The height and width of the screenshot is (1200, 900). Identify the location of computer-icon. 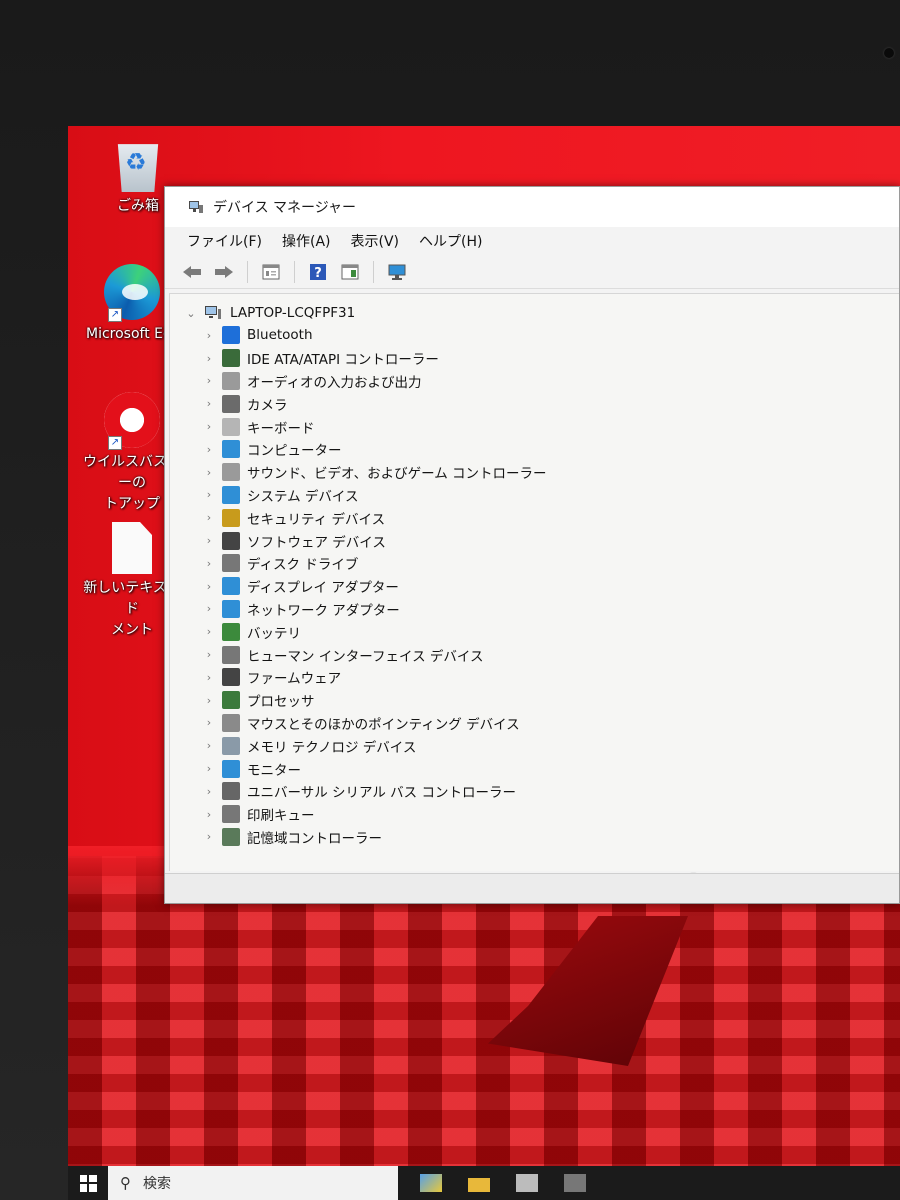
(231, 449).